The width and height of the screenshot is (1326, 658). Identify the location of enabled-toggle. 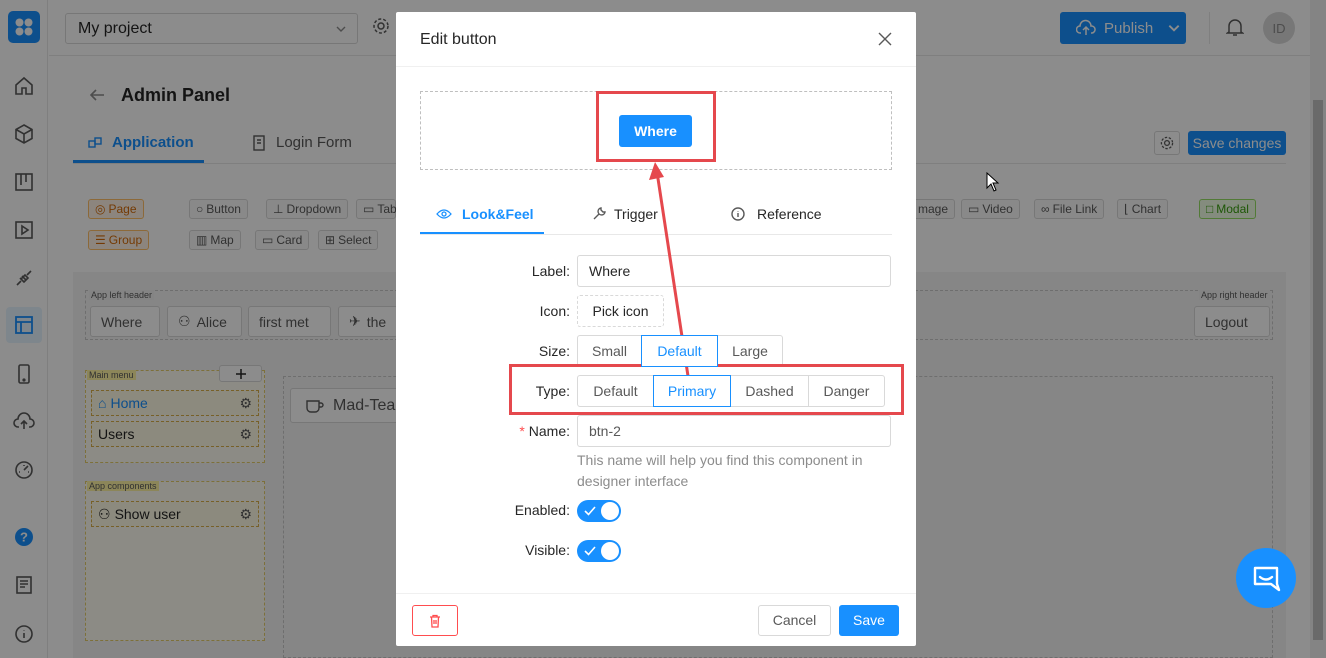
(599, 511).